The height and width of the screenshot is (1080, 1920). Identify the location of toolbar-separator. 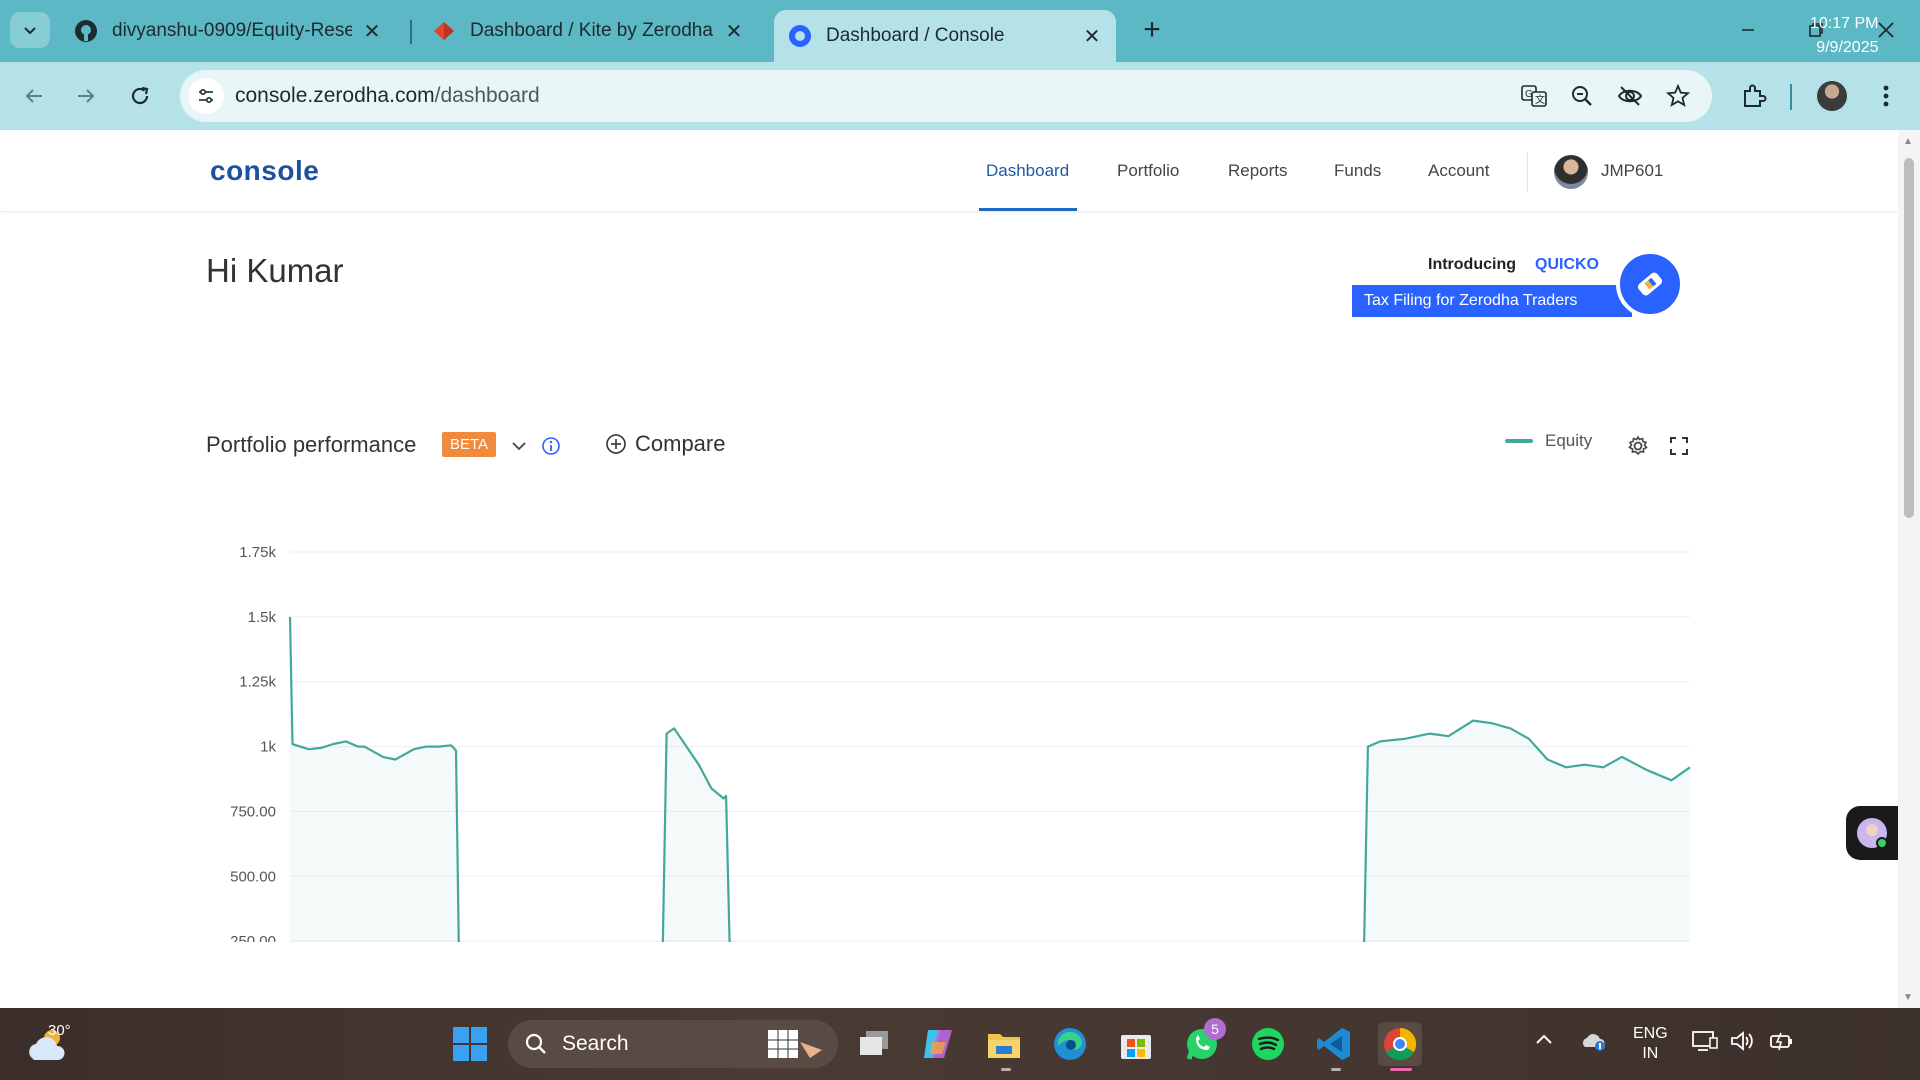
(1791, 97).